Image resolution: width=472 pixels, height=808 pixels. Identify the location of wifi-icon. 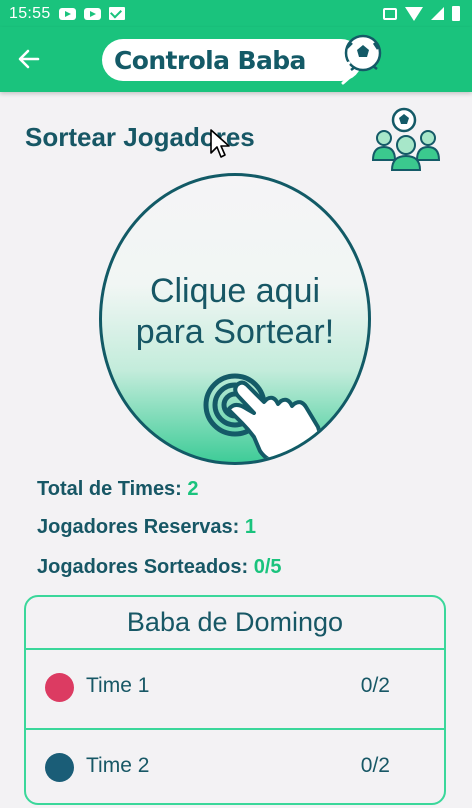
(414, 13).